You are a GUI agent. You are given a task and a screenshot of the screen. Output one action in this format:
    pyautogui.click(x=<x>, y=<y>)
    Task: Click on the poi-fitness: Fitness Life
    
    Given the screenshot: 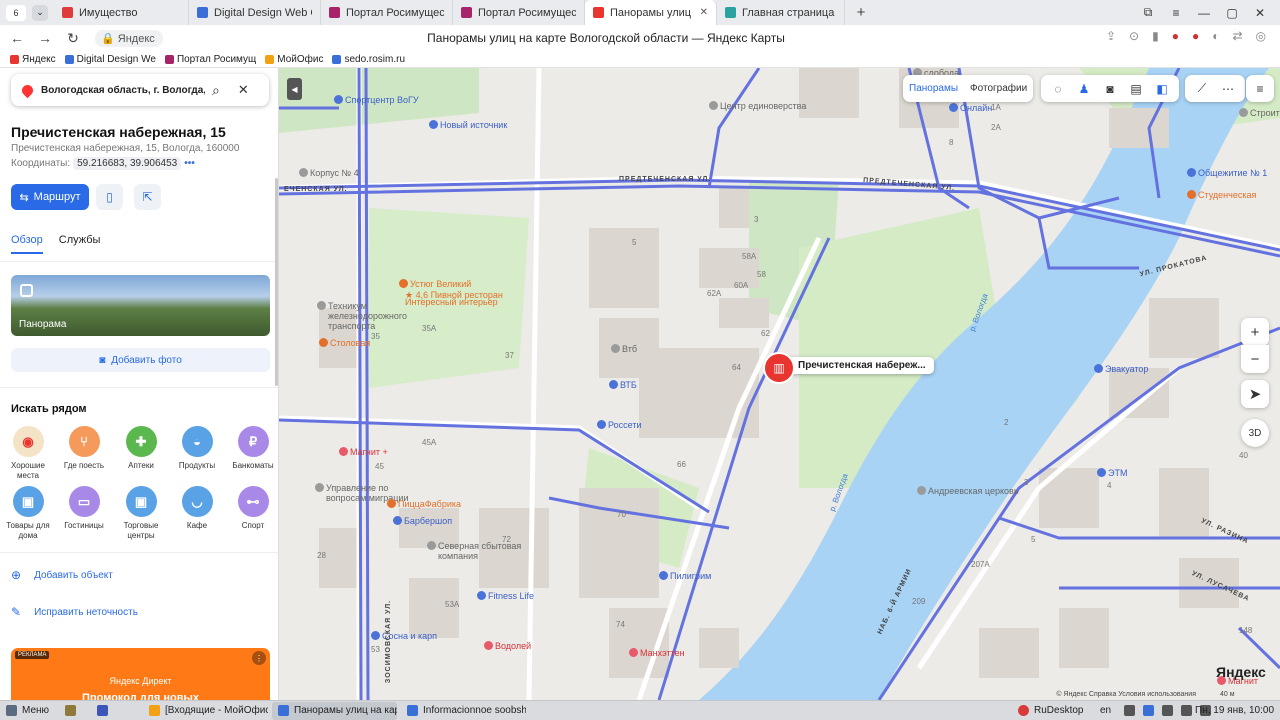 What is the action you would take?
    pyautogui.click(x=505, y=596)
    